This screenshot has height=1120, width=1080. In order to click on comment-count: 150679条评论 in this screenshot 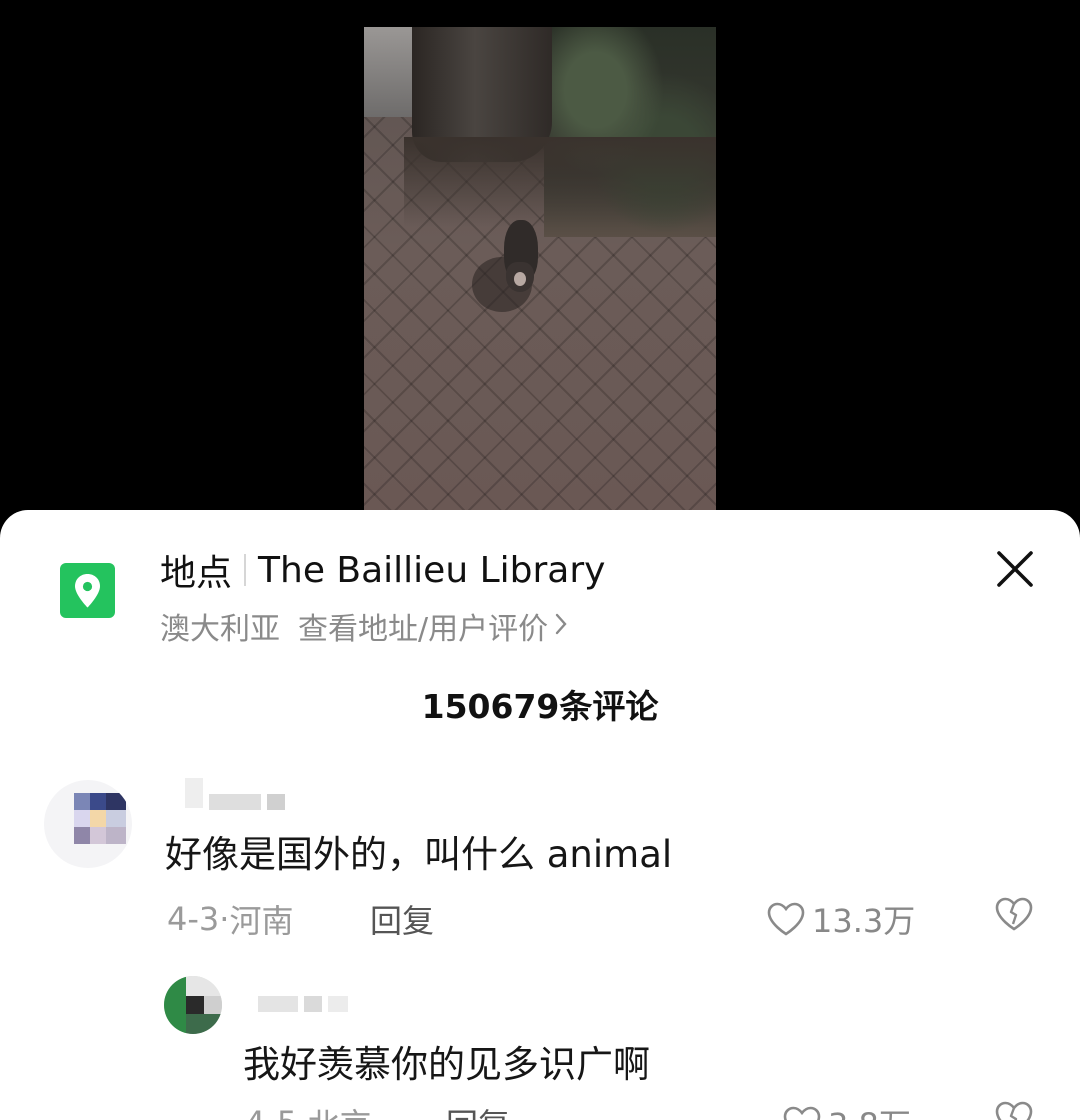, I will do `click(540, 706)`.